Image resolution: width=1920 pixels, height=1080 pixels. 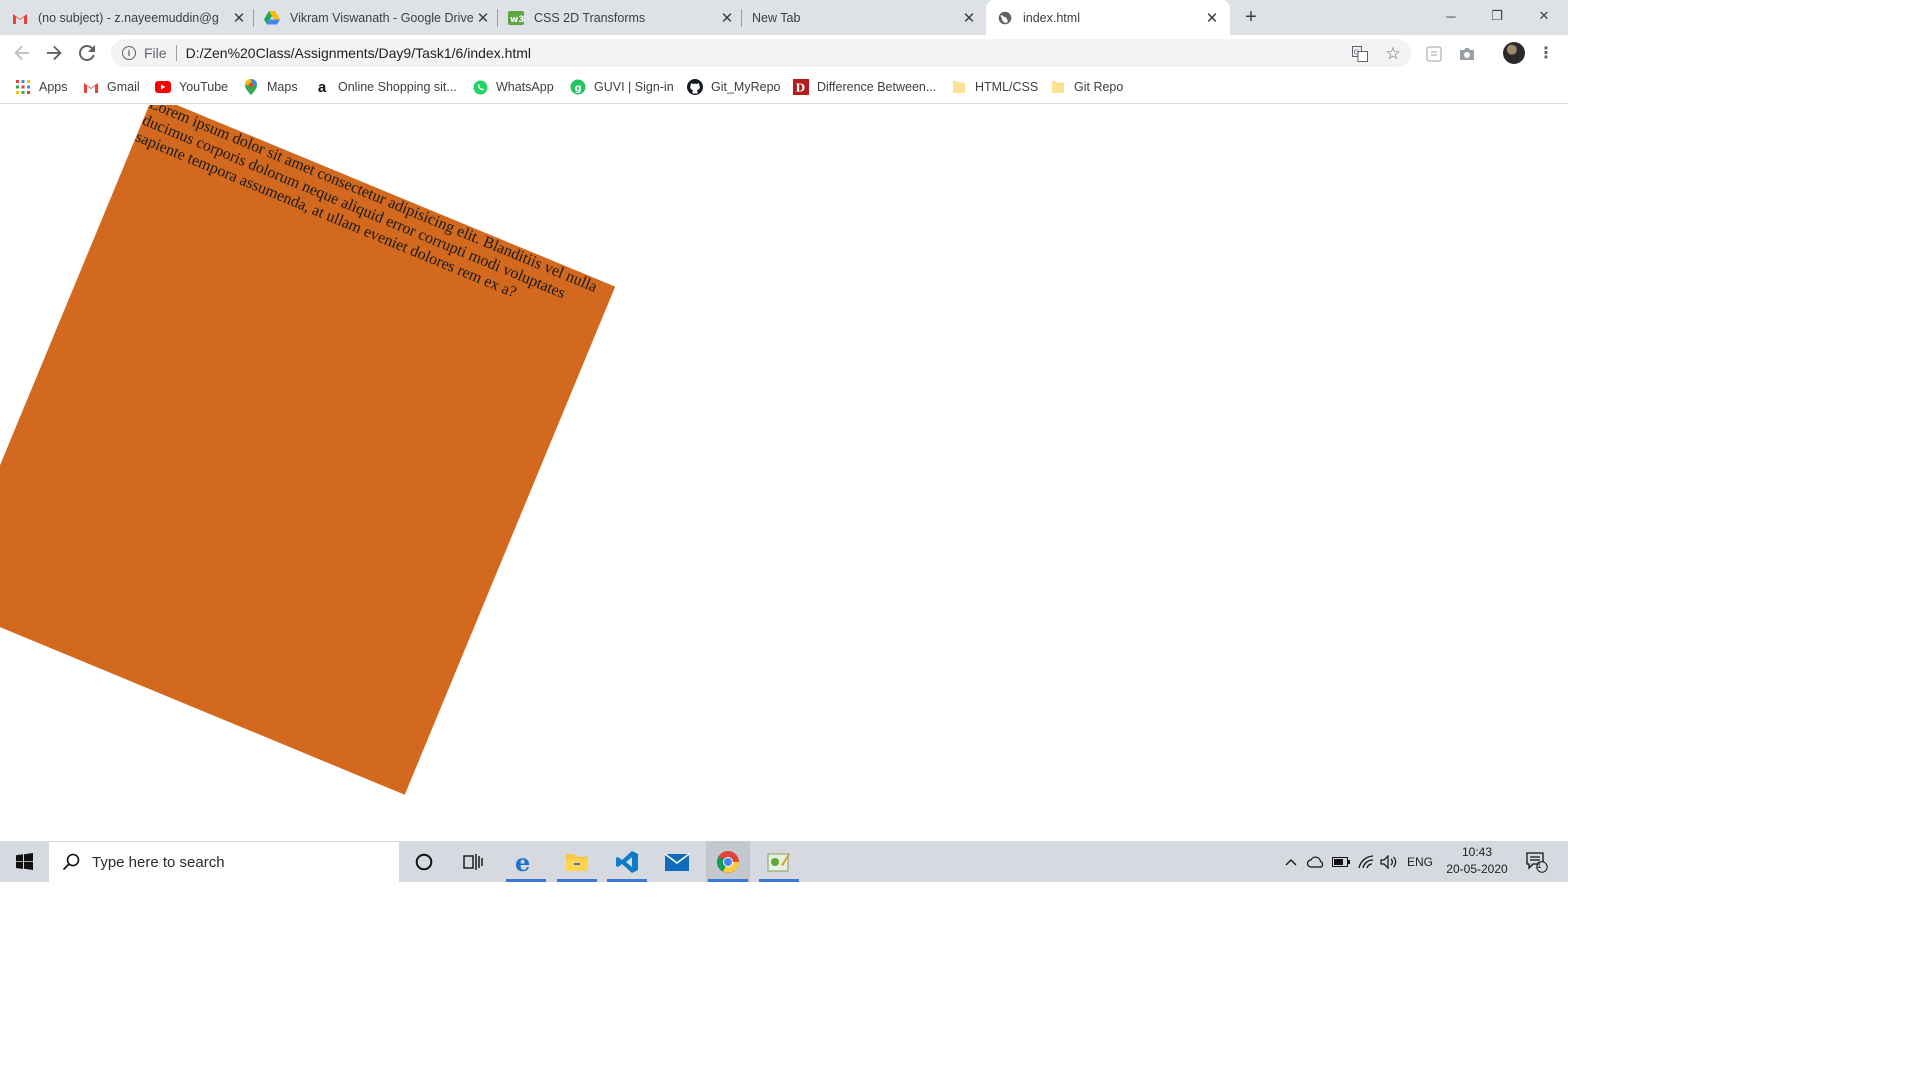 I want to click on bookmark-label: YouTube, so click(x=204, y=87).